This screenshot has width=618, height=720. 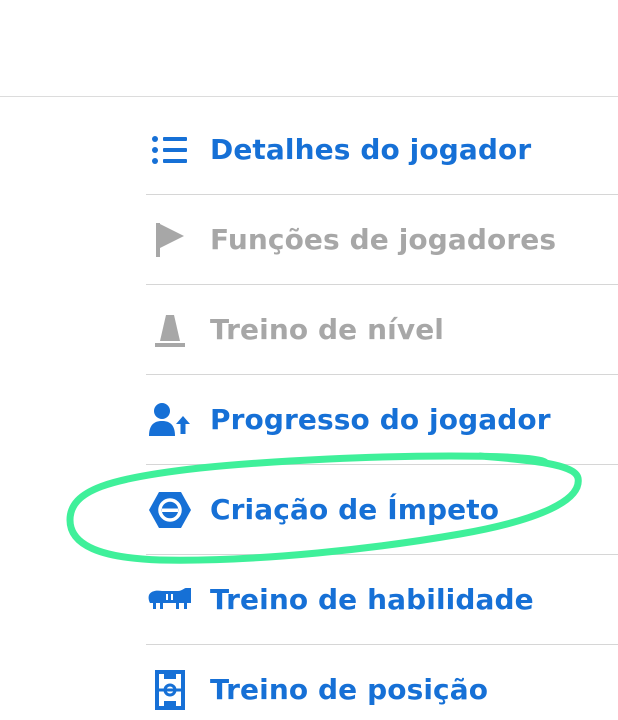 I want to click on menu-item-level-training: Treino de nível, so click(x=382, y=330).